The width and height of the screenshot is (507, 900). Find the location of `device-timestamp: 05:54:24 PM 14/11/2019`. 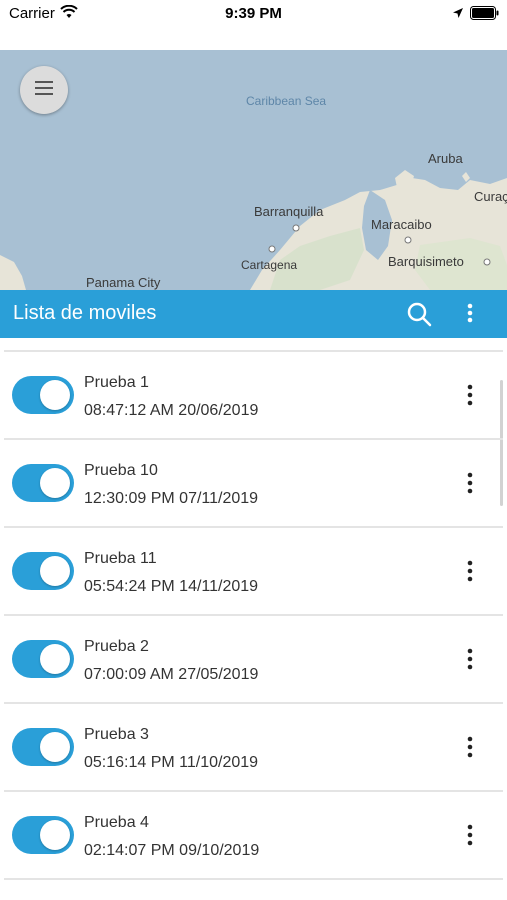

device-timestamp: 05:54:24 PM 14/11/2019 is located at coordinates (171, 586).